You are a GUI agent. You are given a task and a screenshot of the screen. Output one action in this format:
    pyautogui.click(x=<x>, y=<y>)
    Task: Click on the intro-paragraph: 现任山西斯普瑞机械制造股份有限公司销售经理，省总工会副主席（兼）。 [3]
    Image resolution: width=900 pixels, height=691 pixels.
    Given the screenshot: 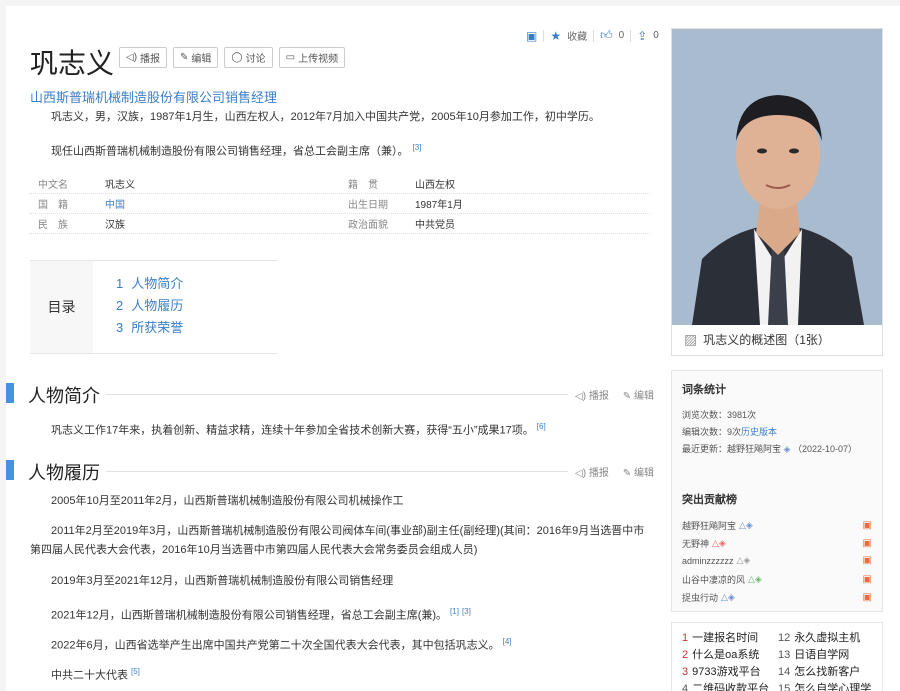 What is the action you would take?
    pyautogui.click(x=236, y=150)
    